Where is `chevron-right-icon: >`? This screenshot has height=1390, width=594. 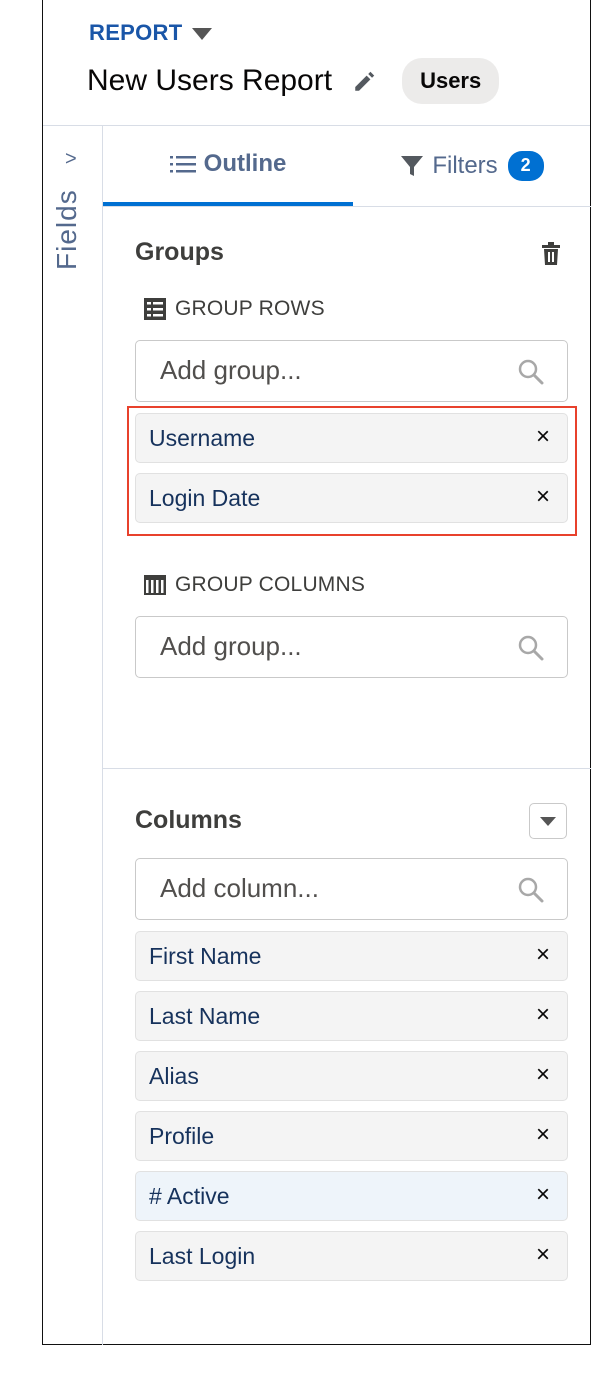 chevron-right-icon: > is located at coordinates (71, 159).